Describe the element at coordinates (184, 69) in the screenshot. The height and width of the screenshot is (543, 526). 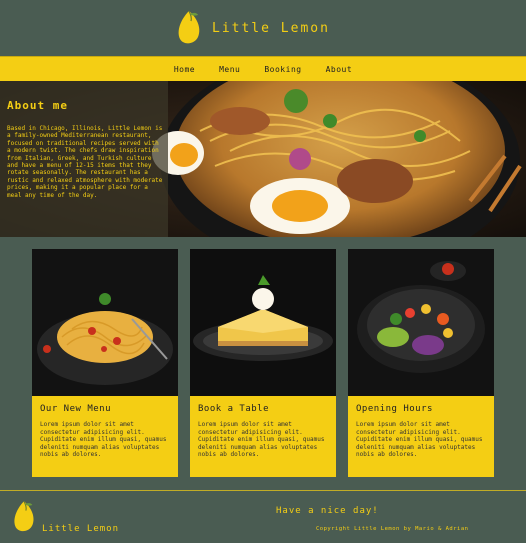
I see `nav-home: Home` at that location.